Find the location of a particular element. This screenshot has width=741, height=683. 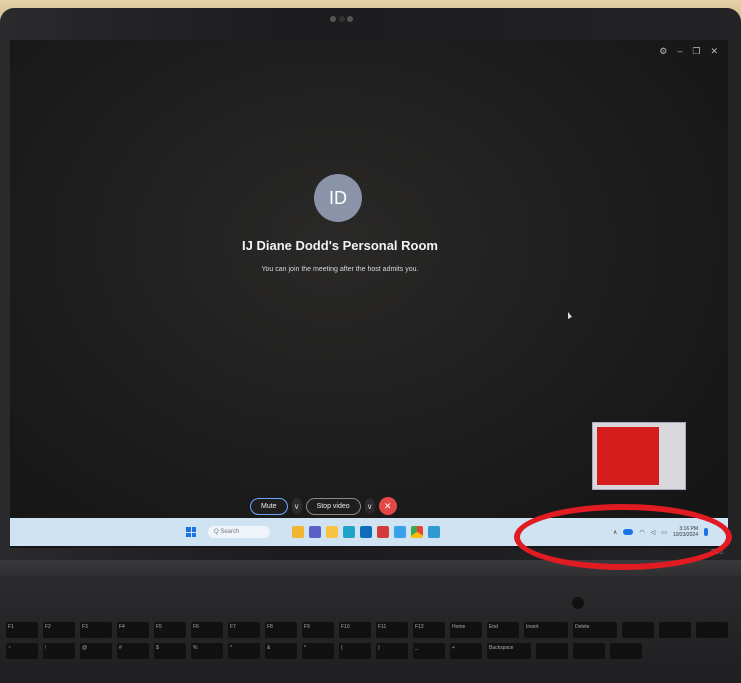

taskbar-search: Q Search is located at coordinates (239, 532).